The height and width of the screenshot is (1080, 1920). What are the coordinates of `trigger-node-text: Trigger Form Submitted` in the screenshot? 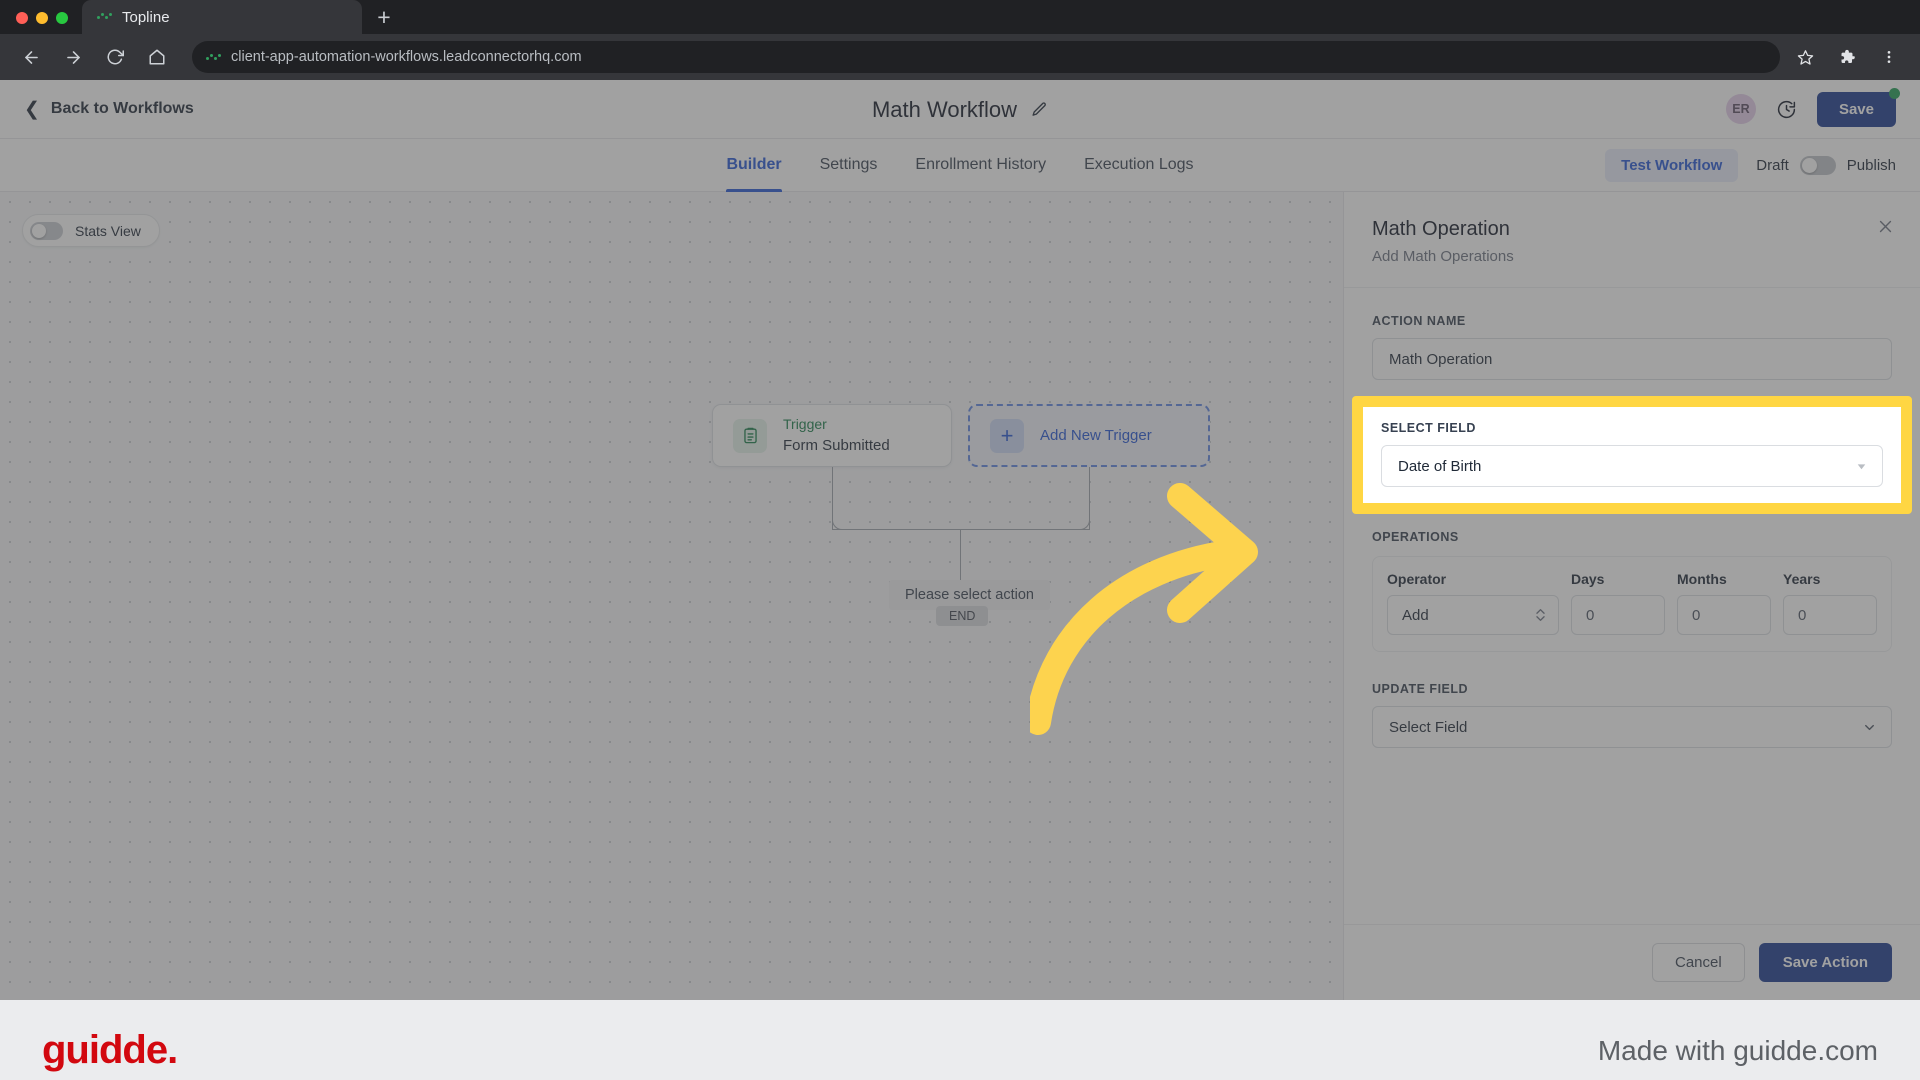 It's located at (836, 435).